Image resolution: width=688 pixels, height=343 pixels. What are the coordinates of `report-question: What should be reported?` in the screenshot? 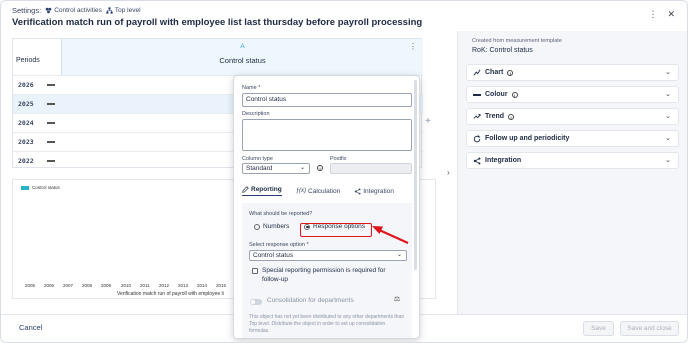 It's located at (281, 214).